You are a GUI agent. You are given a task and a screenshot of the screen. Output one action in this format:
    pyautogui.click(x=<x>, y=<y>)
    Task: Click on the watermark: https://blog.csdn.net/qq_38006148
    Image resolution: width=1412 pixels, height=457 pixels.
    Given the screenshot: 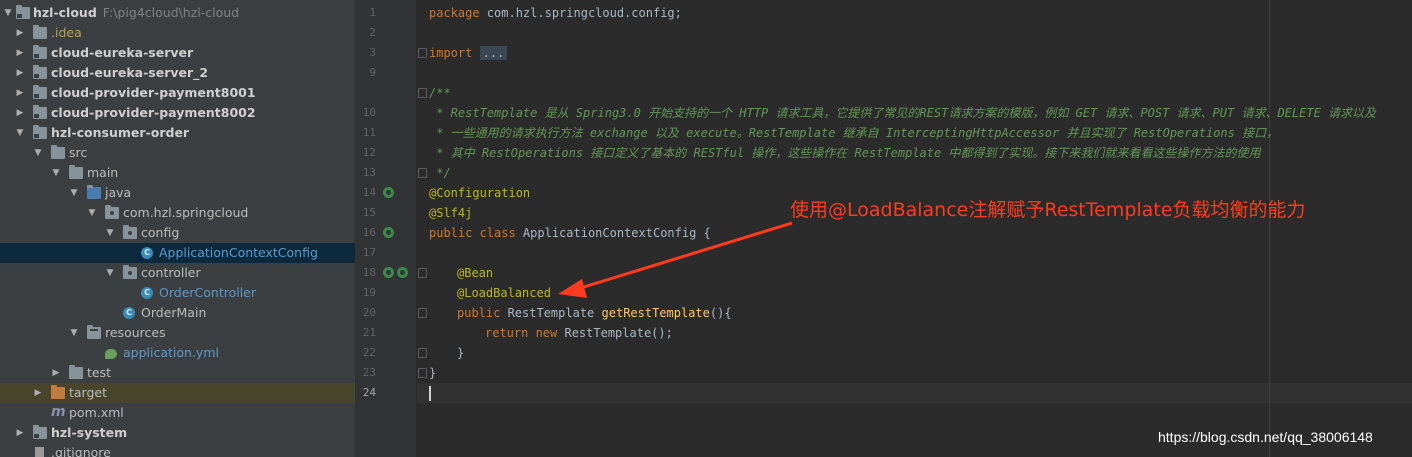 What is the action you would take?
    pyautogui.click(x=1265, y=437)
    